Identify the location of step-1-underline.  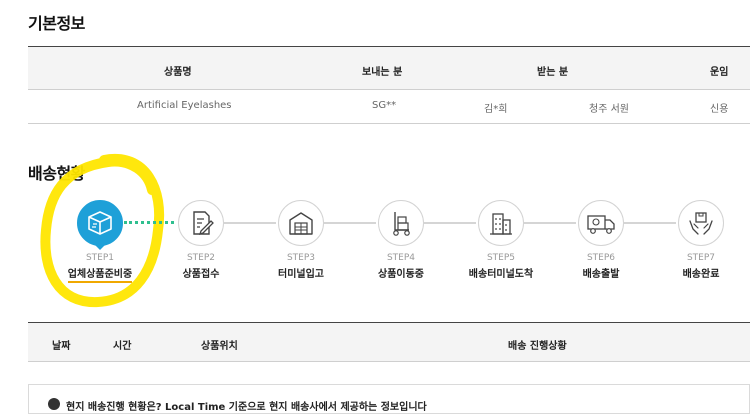
(100, 282).